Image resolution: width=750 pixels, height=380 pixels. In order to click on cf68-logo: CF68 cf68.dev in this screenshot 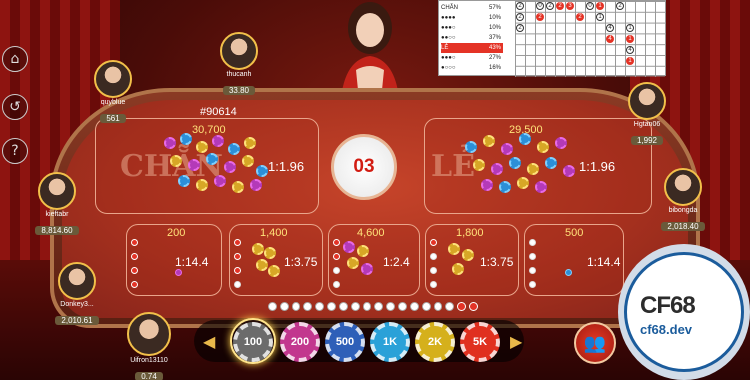, I will do `click(684, 312)`.